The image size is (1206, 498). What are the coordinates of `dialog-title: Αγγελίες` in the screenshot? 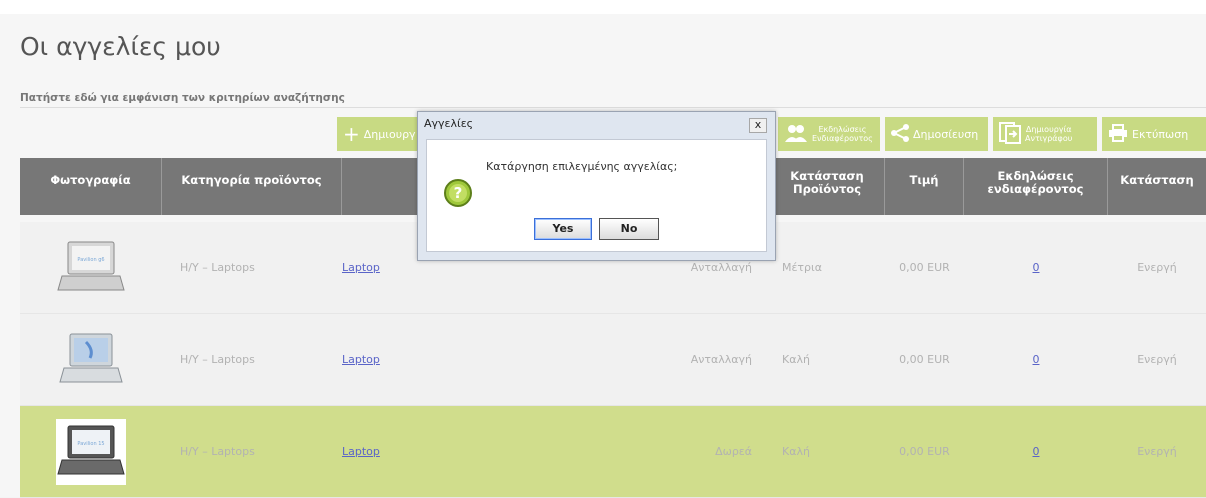 It's located at (449, 123).